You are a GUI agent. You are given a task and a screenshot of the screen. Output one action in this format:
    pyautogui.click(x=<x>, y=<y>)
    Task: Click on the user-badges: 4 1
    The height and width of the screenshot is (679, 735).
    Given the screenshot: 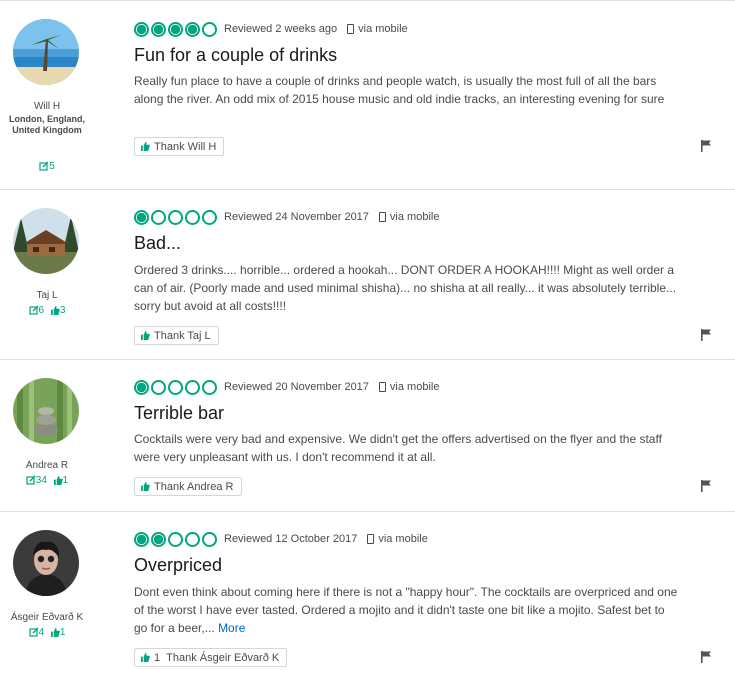 What is the action you would take?
    pyautogui.click(x=47, y=632)
    